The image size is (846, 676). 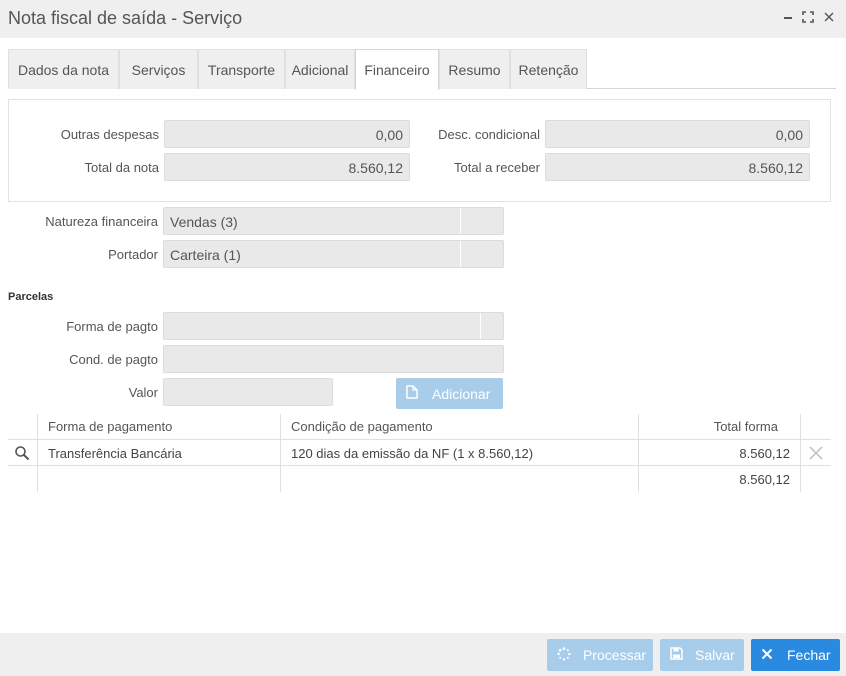 I want to click on cond-pagto-select, so click(x=333, y=359).